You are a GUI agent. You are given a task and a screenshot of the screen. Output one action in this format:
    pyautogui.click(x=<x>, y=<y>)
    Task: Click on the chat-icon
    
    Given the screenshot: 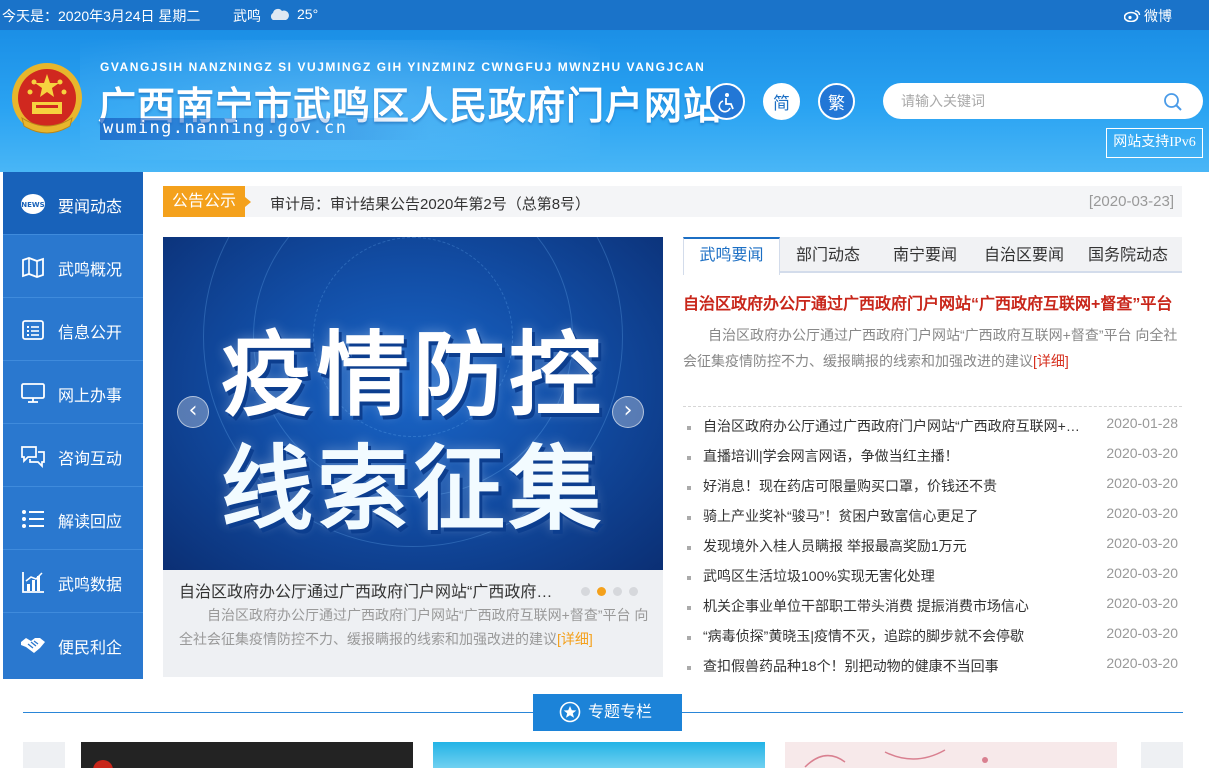 What is the action you would take?
    pyautogui.click(x=33, y=457)
    